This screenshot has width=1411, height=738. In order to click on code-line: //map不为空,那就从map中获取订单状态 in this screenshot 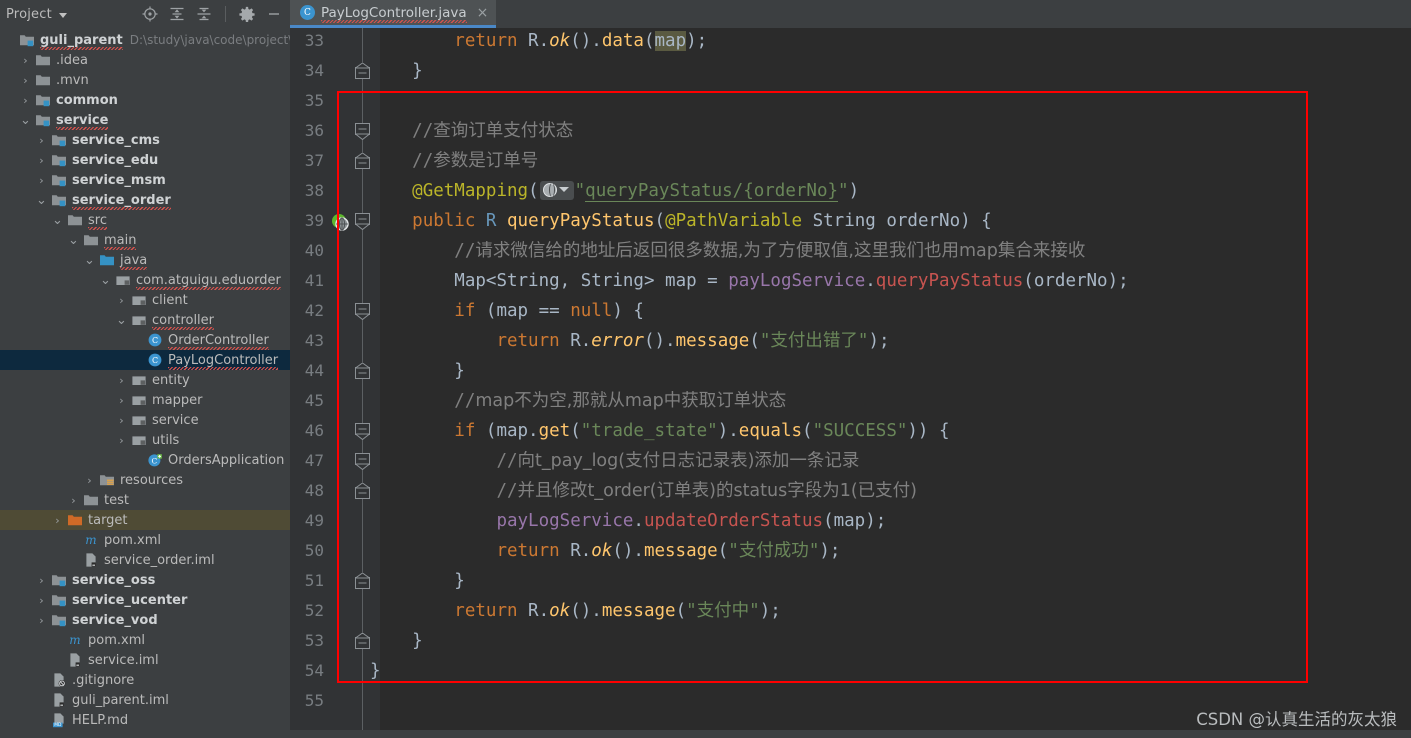, I will do `click(620, 401)`.